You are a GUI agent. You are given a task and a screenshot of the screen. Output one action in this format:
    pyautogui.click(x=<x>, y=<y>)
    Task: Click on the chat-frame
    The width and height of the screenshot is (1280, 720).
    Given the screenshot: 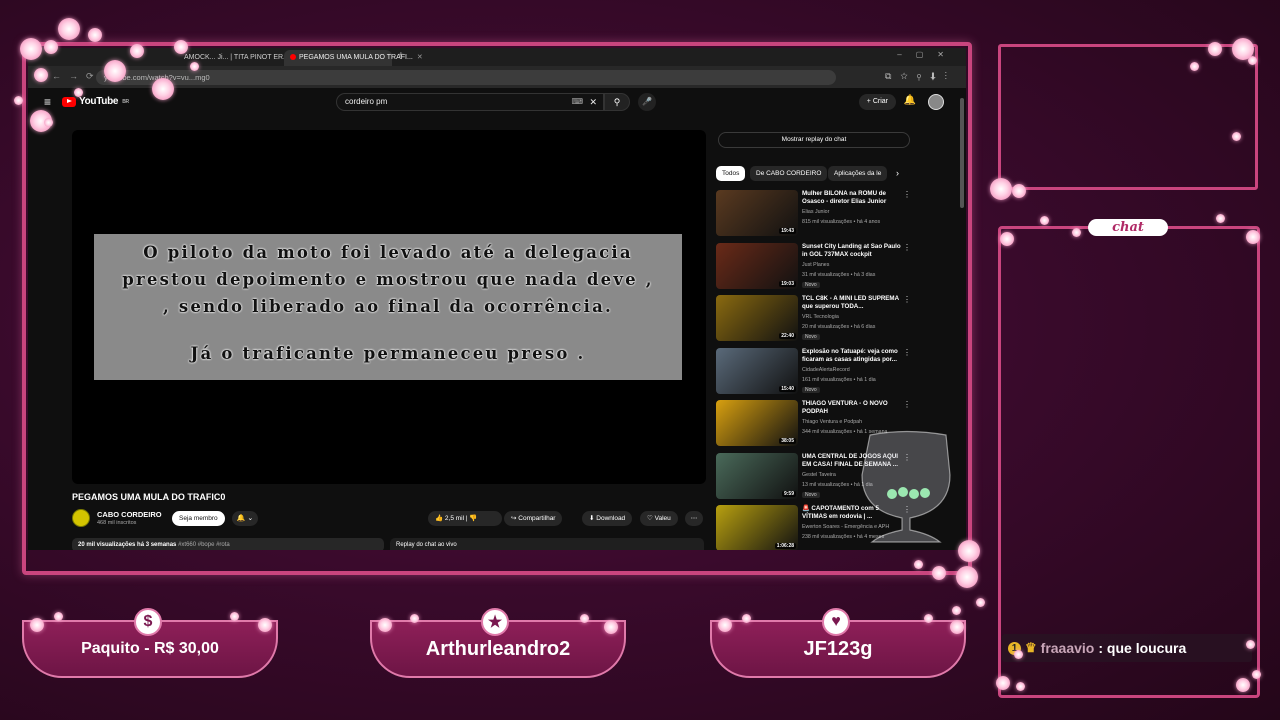 What is the action you would take?
    pyautogui.click(x=1129, y=462)
    